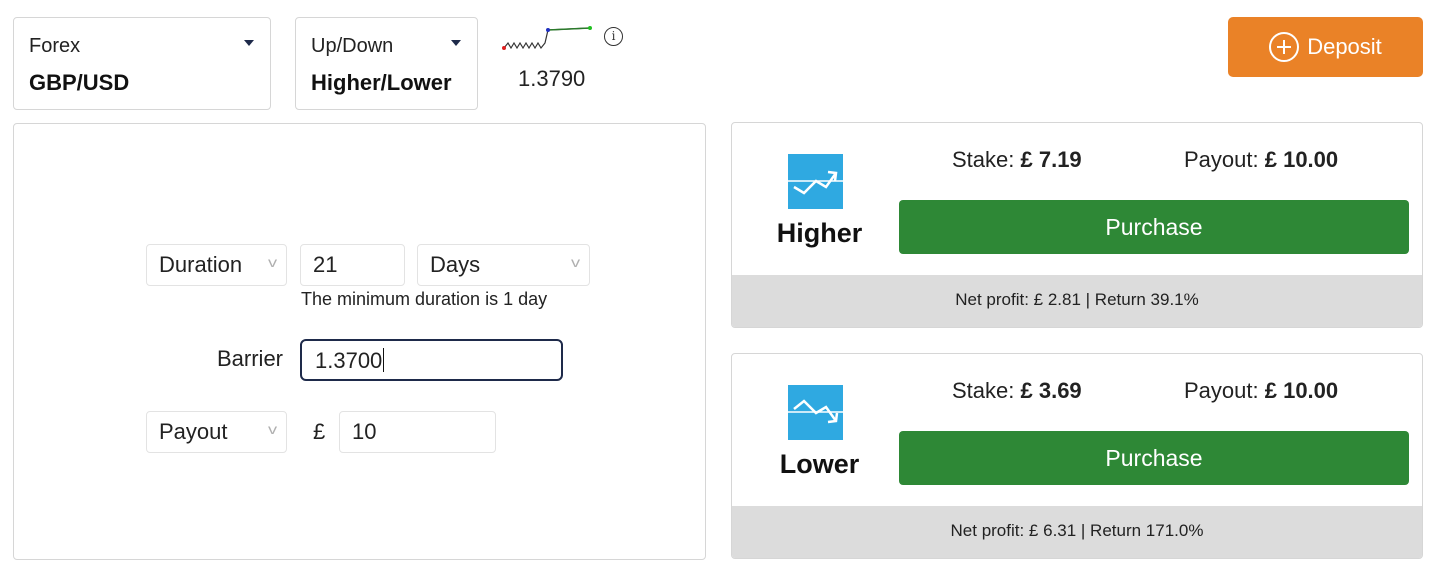 The image size is (1435, 576). Describe the element at coordinates (815, 181) in the screenshot. I see `higher-trend-icon` at that location.